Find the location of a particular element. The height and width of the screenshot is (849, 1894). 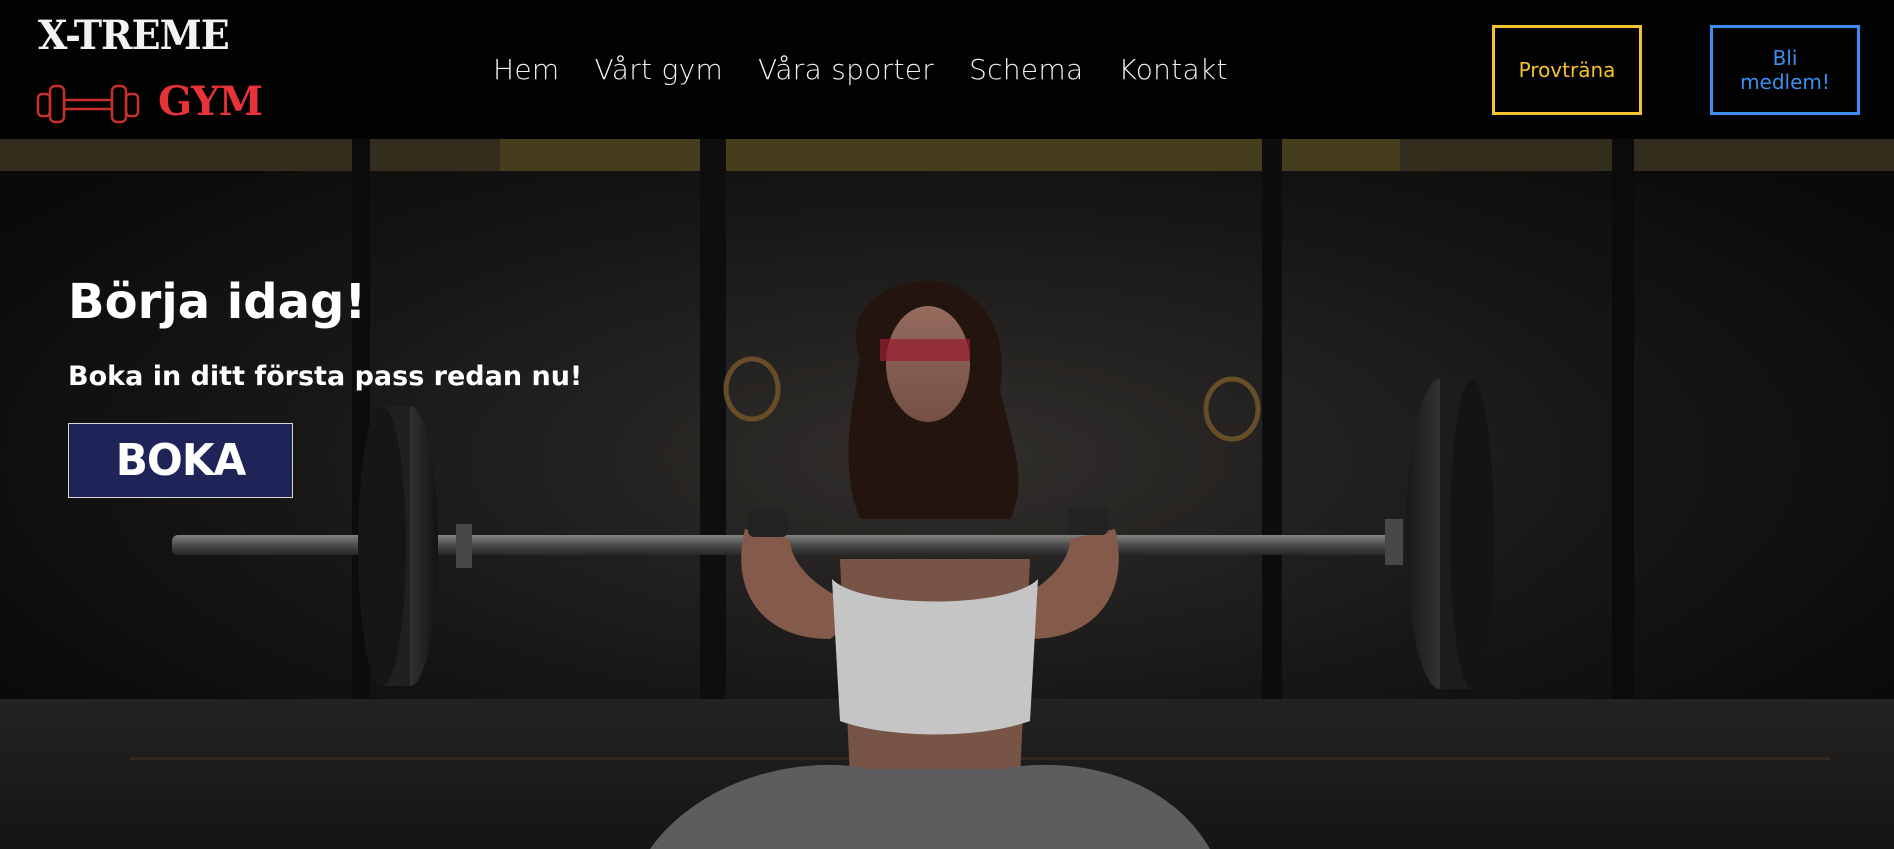

book-button: BOKA is located at coordinates (180, 460).